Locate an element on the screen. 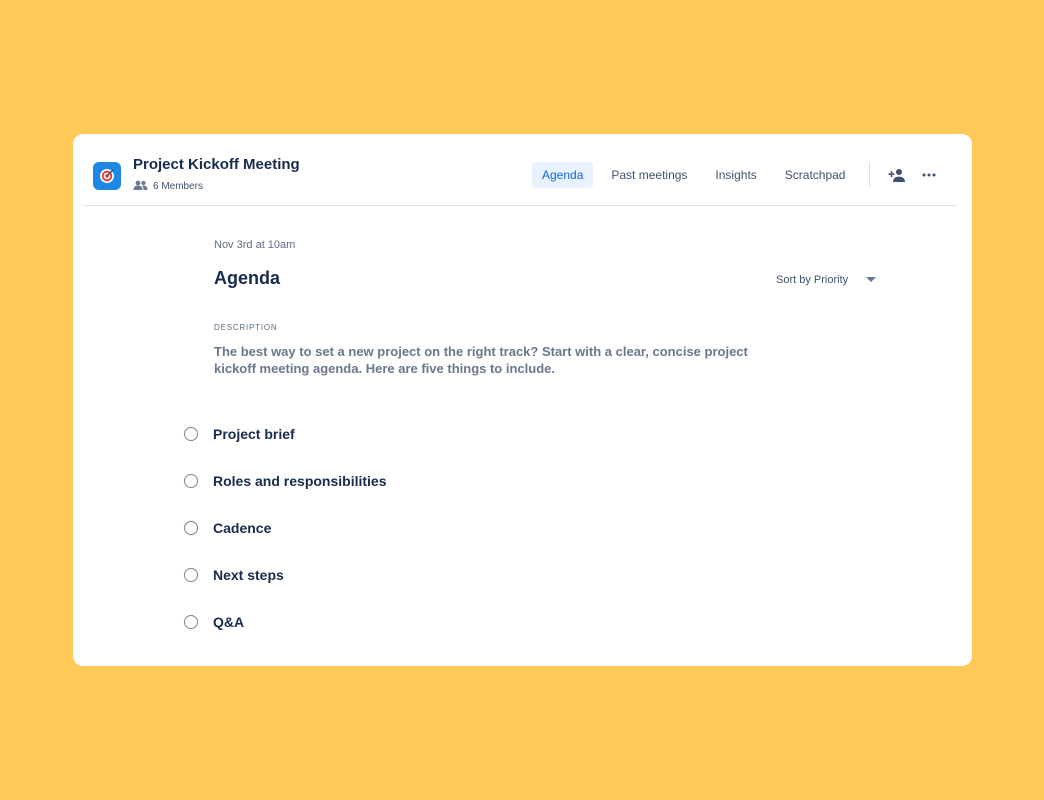 This screenshot has height=800, width=1044. tab-insights: Insights is located at coordinates (735, 175).